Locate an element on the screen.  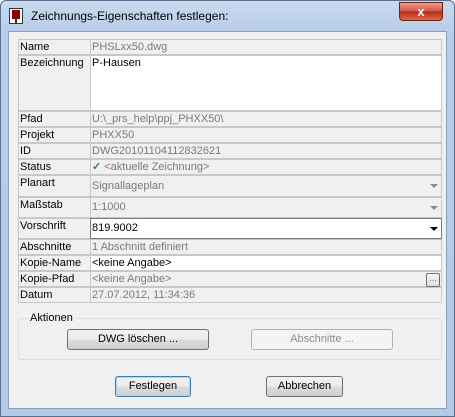
status-label: Status is located at coordinates (54, 167).